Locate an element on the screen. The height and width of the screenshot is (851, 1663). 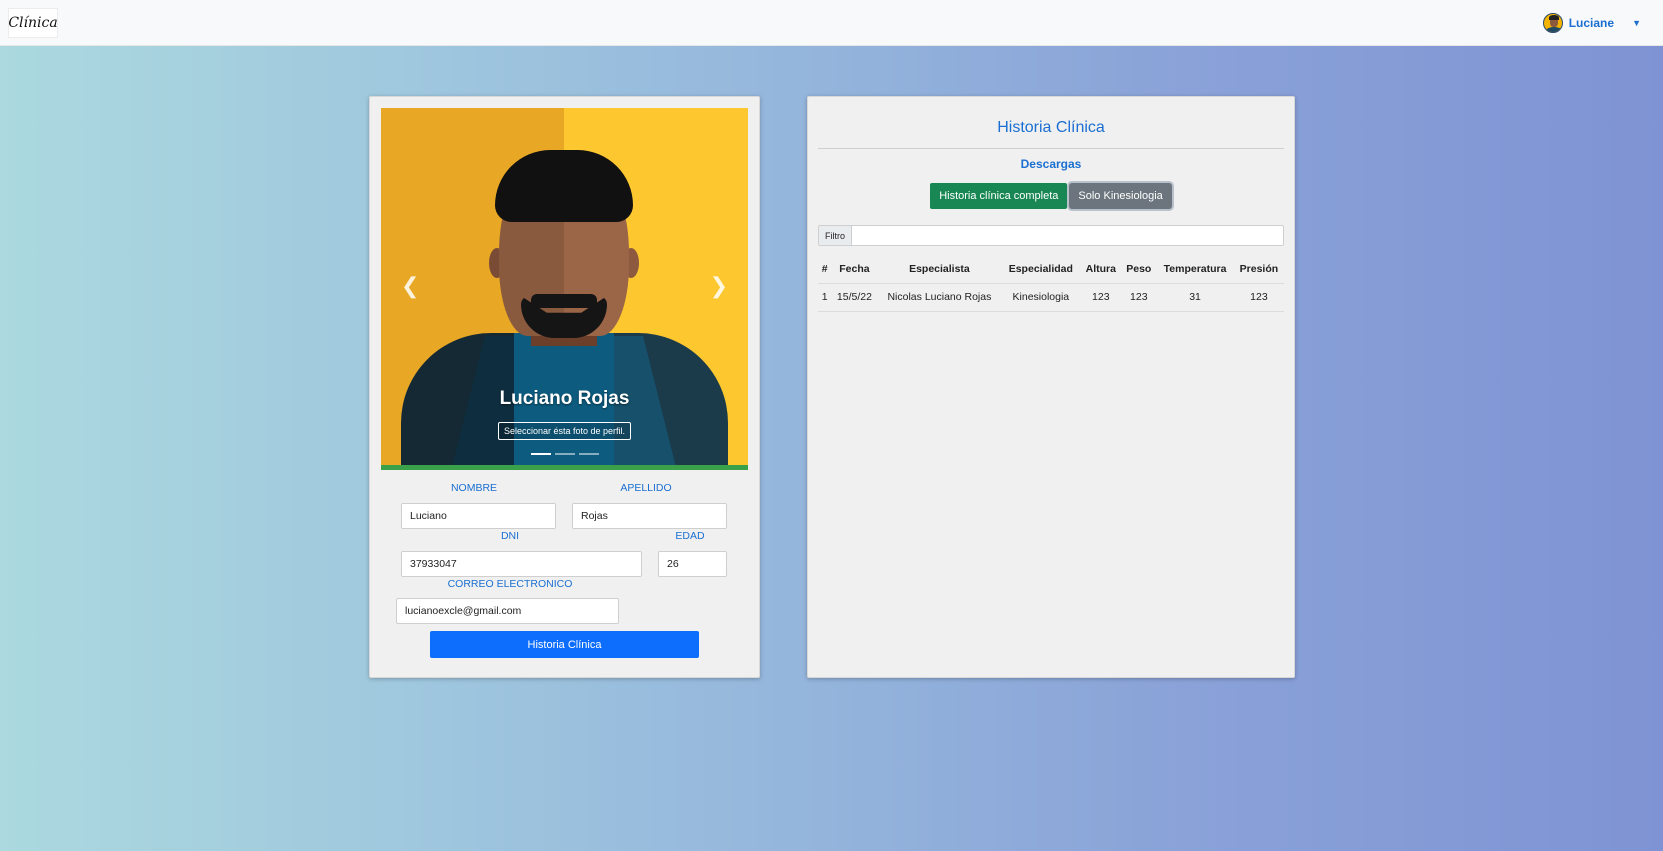
filter-input is located at coordinates (1067, 235).